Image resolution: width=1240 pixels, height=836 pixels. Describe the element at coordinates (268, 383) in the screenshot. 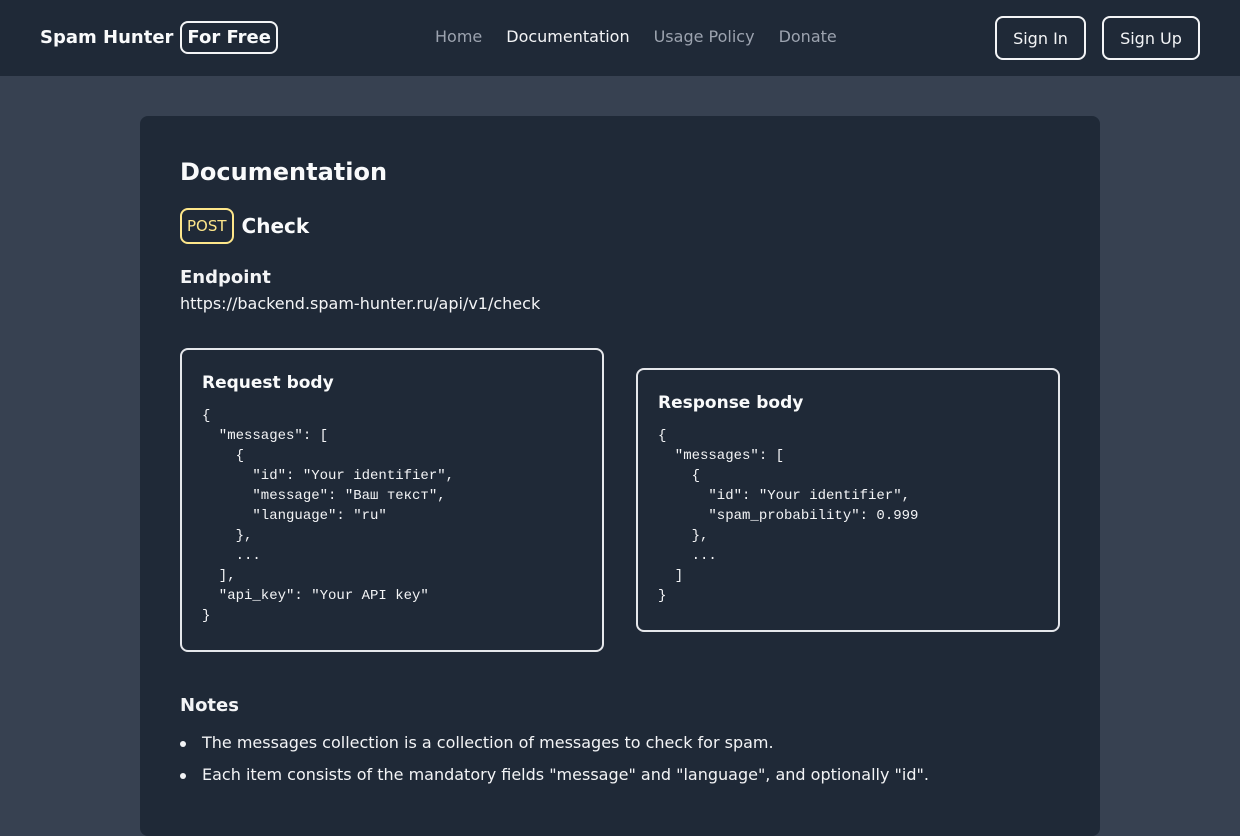

I see `request-body-title: Request body` at that location.